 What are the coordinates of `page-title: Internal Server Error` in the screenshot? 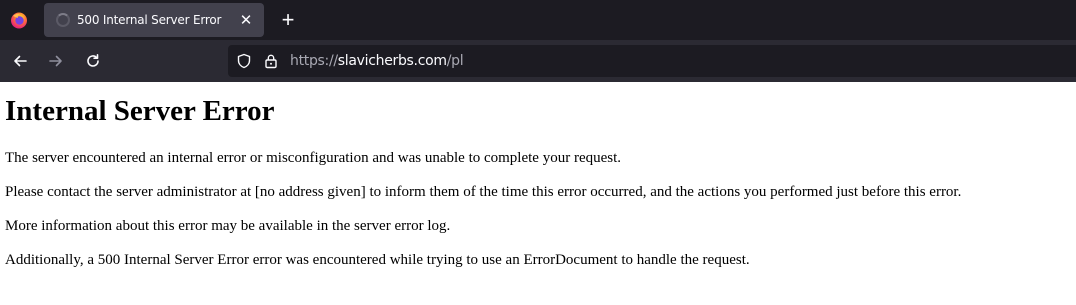 It's located at (140, 111).